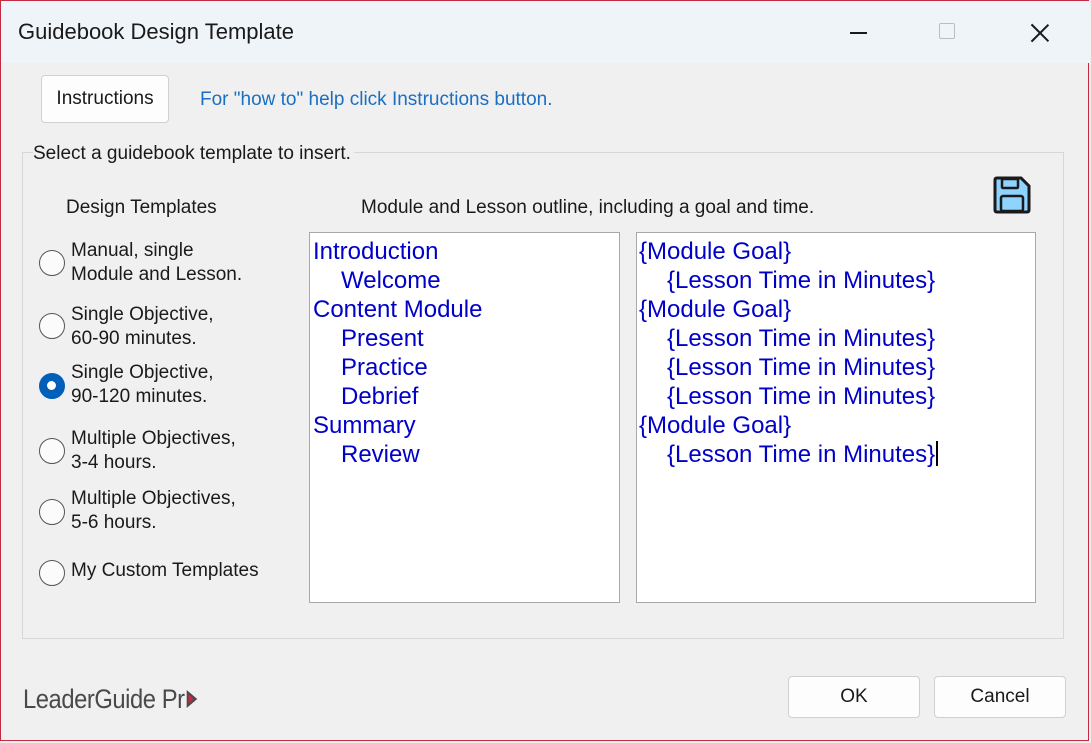 This screenshot has width=1091, height=743. Describe the element at coordinates (1040, 32) in the screenshot. I see `close-button` at that location.